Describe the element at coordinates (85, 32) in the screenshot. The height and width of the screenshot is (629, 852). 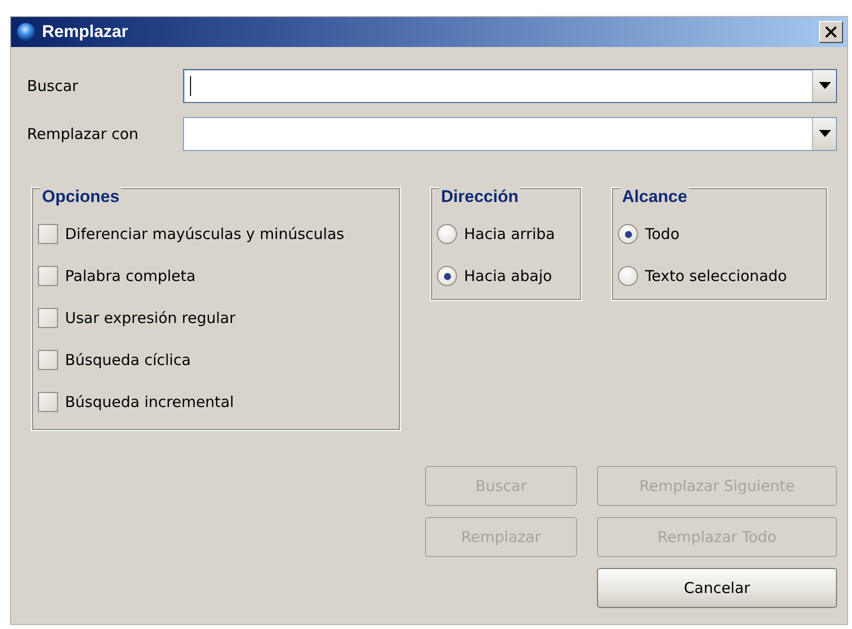
I see `window-title: Remplazar` at that location.